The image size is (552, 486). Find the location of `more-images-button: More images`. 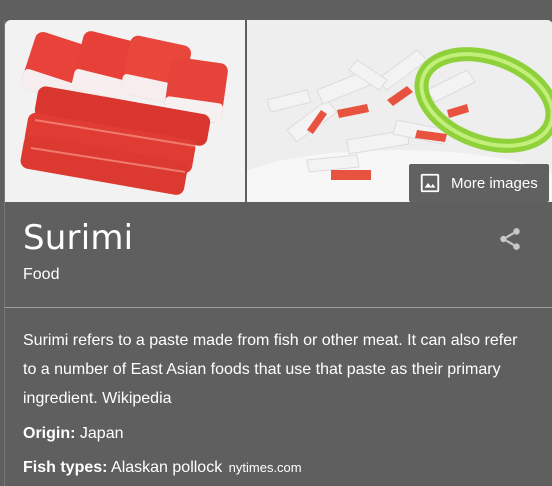

more-images-button: More images is located at coordinates (479, 183).